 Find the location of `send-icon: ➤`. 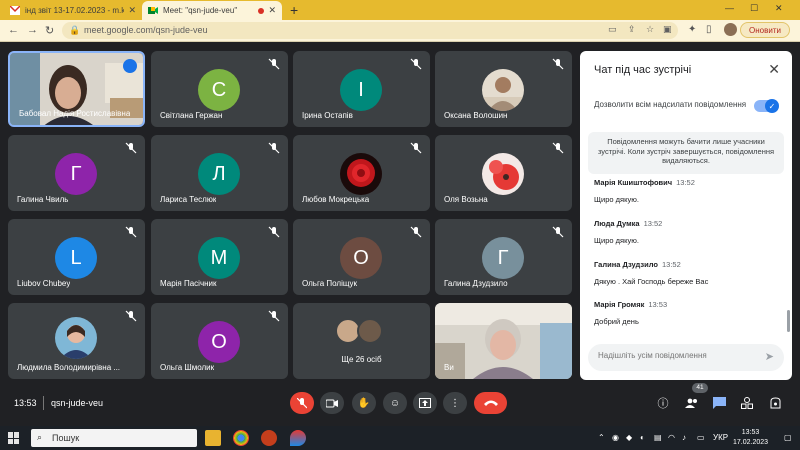

send-icon: ➤ is located at coordinates (769, 356).